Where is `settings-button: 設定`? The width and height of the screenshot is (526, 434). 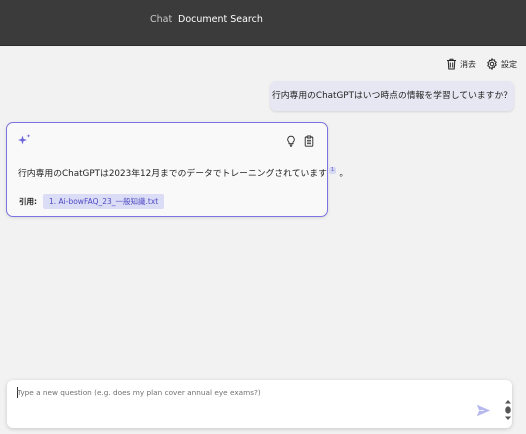
settings-button: 設定 is located at coordinates (501, 64).